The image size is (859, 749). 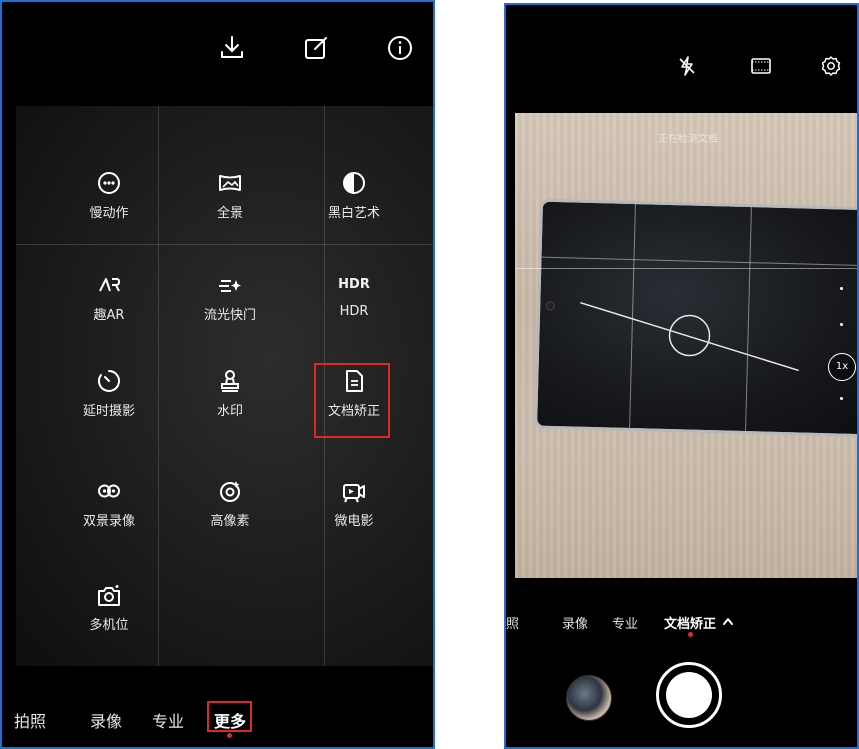 I want to click on hdr-icon: HDR, so click(x=354, y=284).